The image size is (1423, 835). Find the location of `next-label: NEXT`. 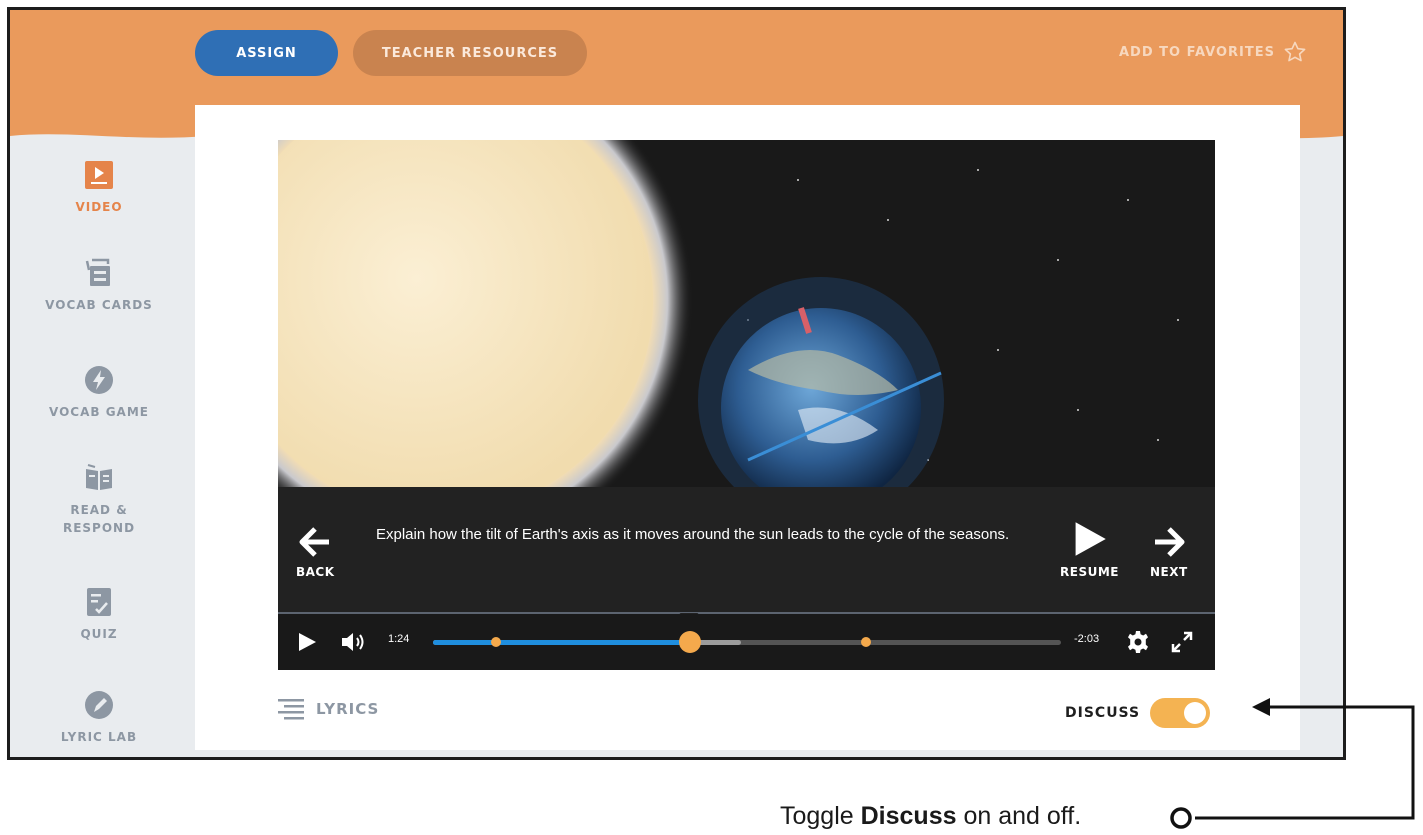

next-label: NEXT is located at coordinates (1169, 572).